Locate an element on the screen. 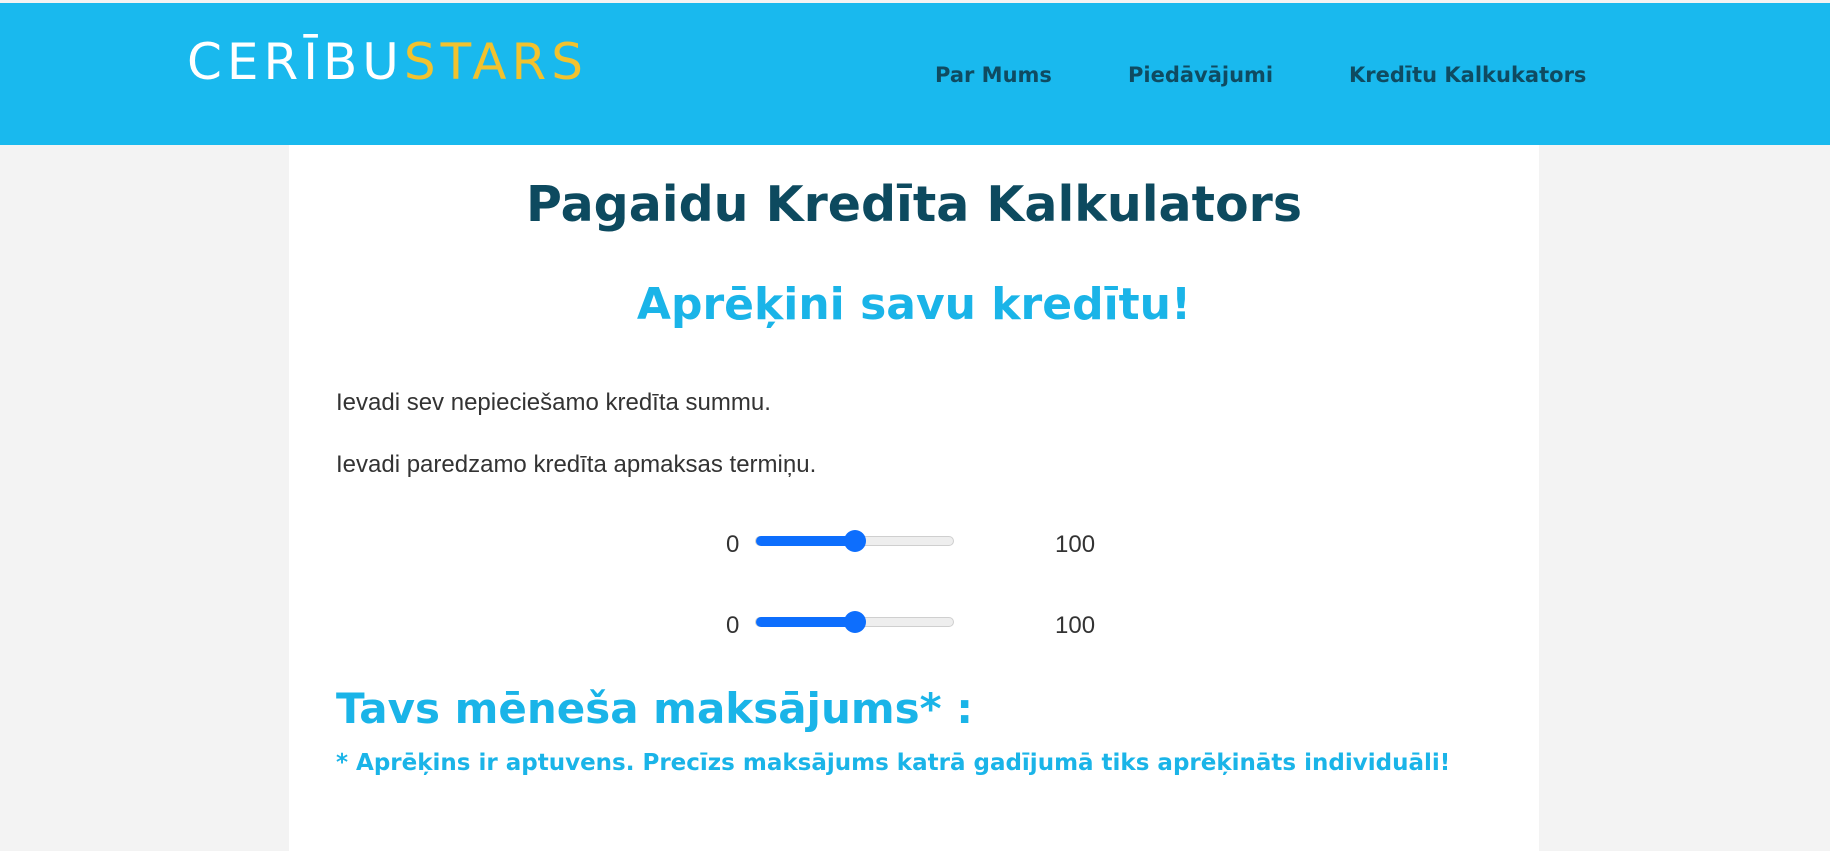 The image size is (1830, 851). amount-slider-min-label: 0 is located at coordinates (733, 544).